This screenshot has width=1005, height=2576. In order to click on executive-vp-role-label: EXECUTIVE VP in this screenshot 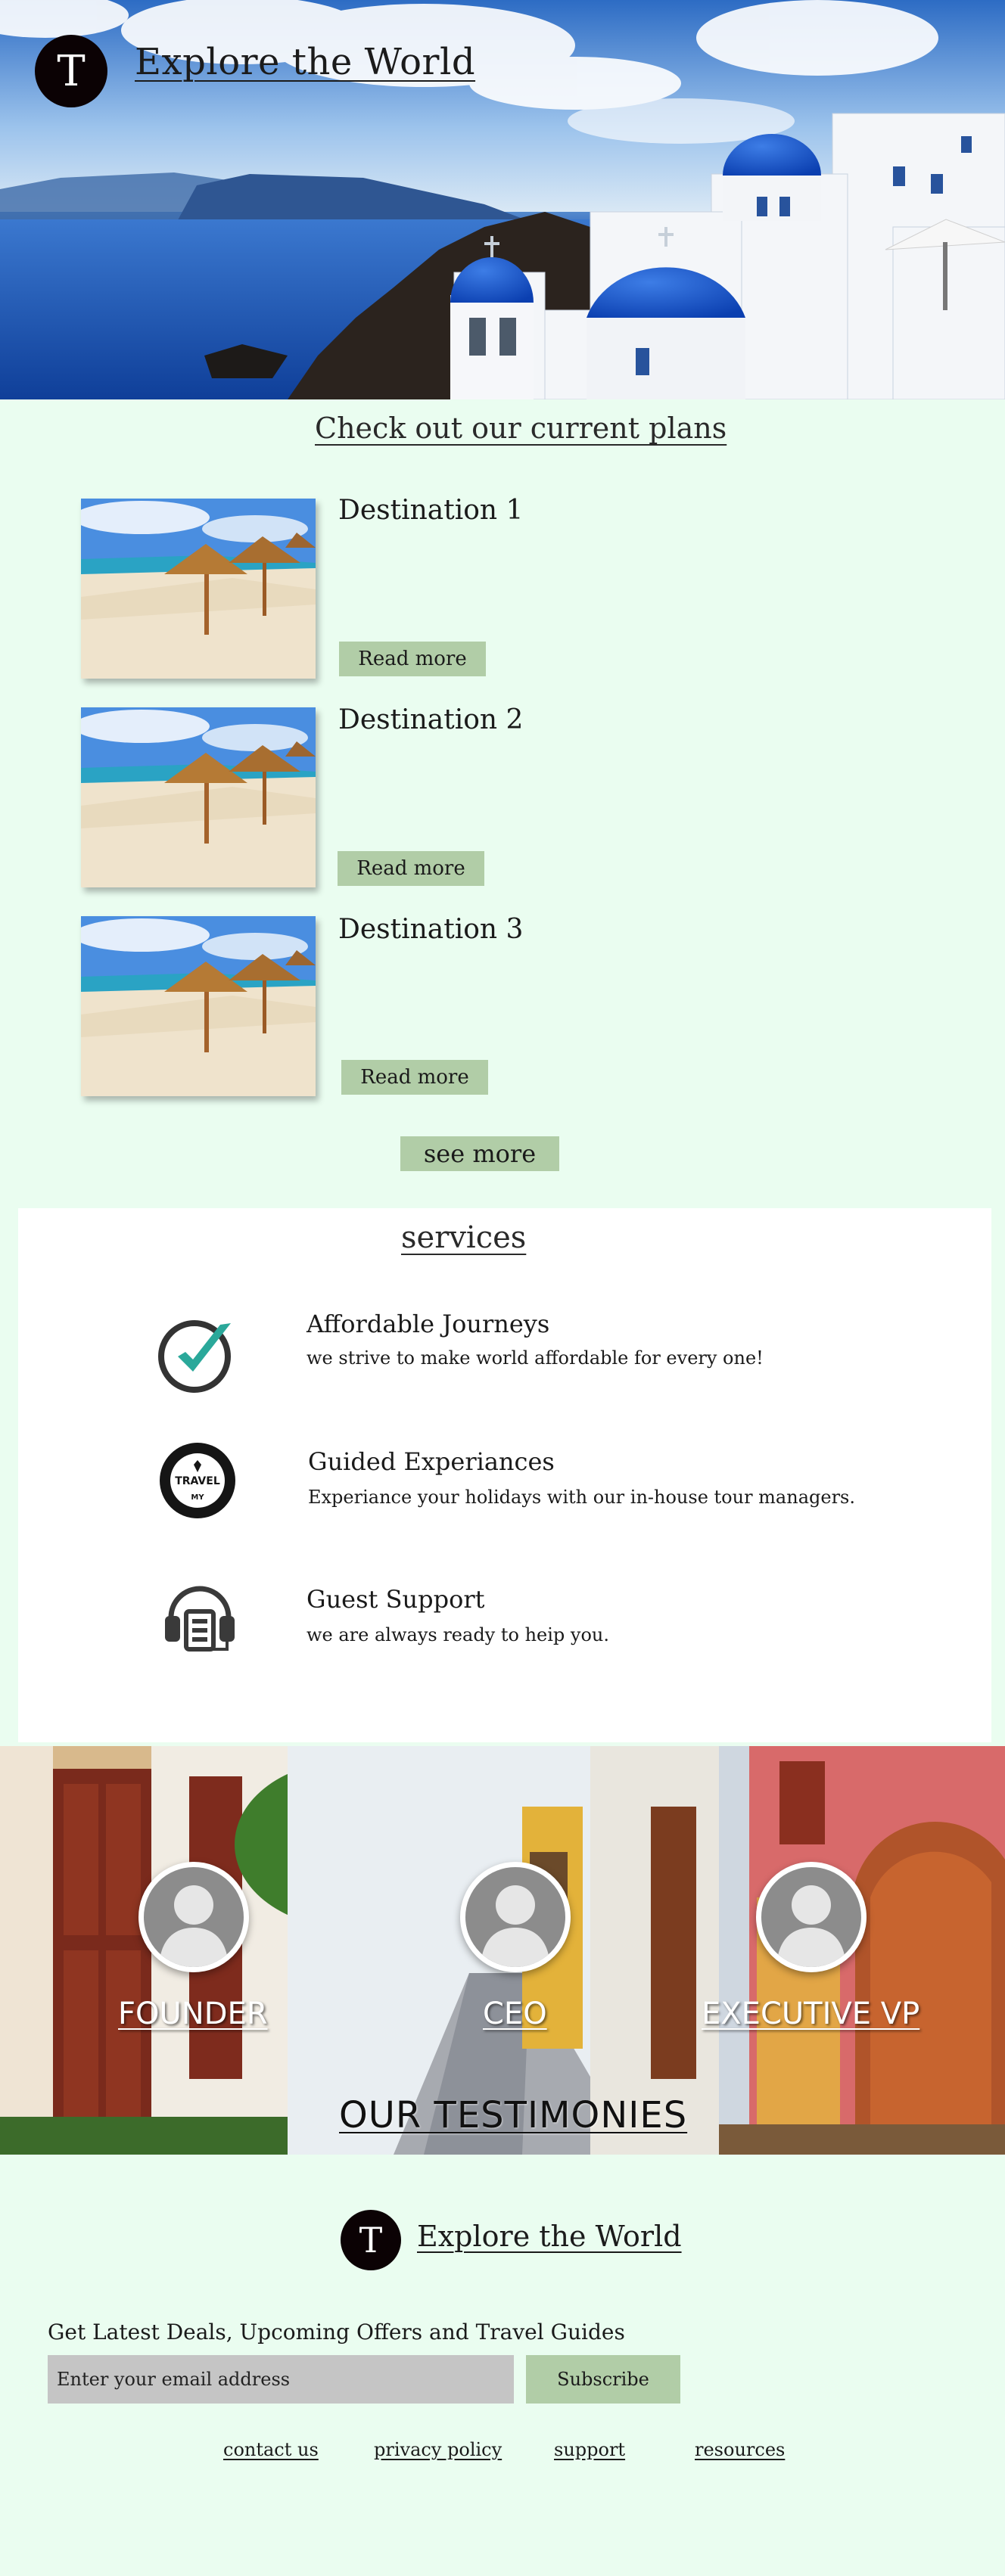, I will do `click(810, 2013)`.